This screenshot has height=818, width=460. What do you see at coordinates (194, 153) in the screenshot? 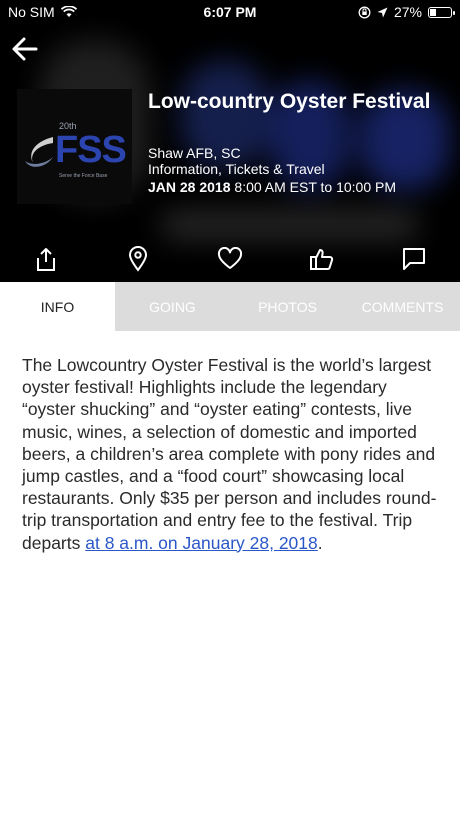
I see `event-location: Shaw AFB, SC` at bounding box center [194, 153].